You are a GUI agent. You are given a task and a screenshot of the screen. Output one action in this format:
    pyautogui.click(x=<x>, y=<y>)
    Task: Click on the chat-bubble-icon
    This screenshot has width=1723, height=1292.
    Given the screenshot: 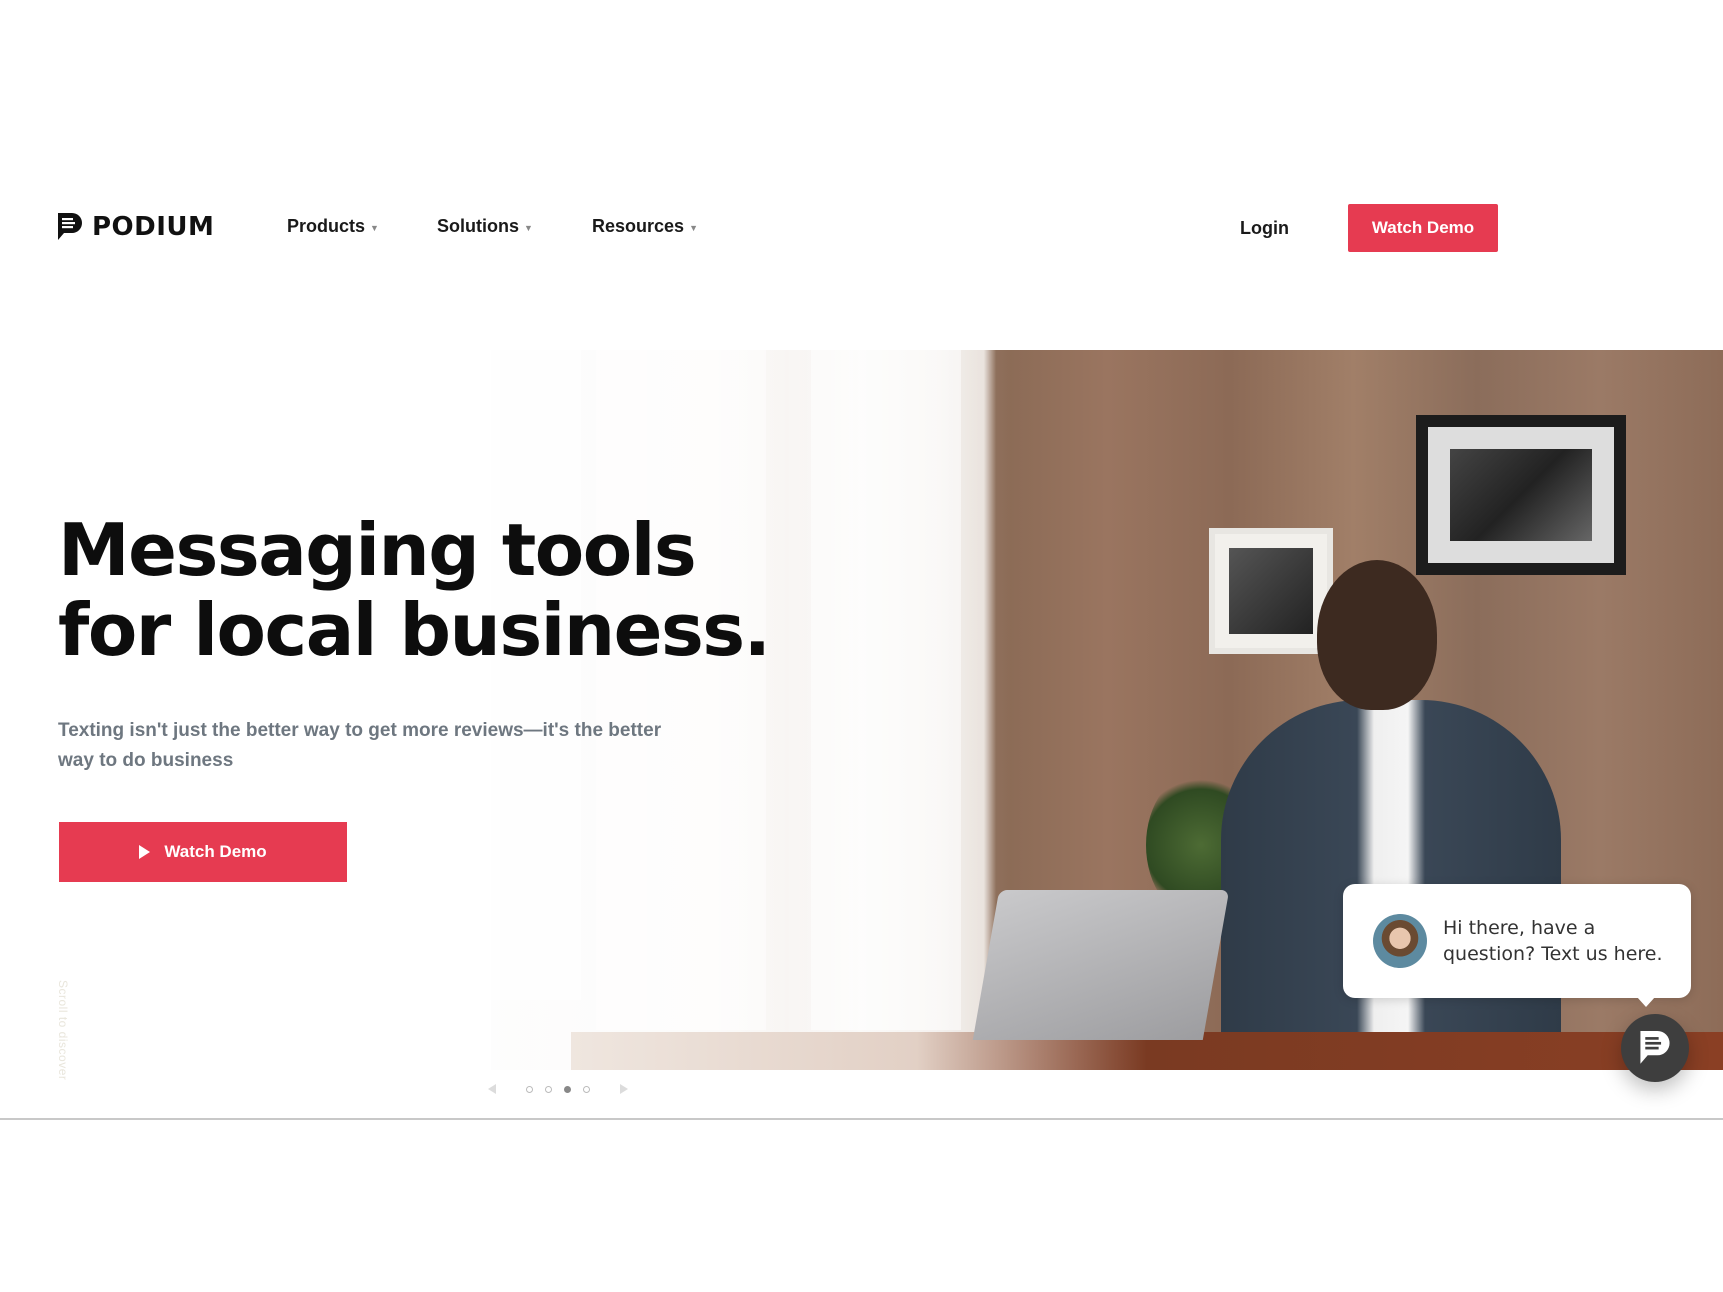 What is the action you would take?
    pyautogui.click(x=1655, y=1047)
    